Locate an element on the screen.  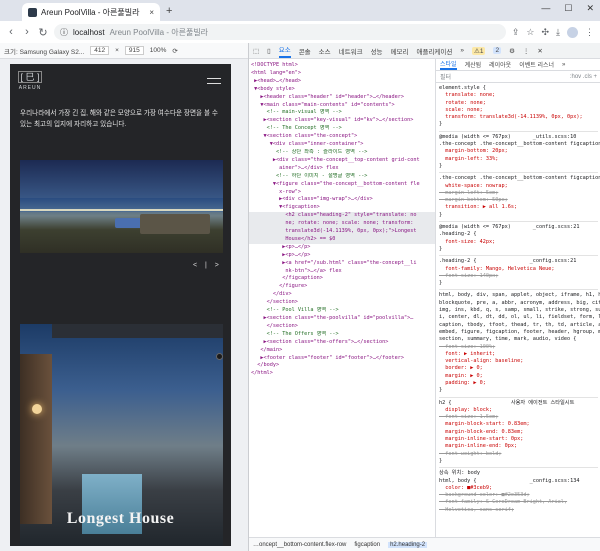
css-rule-line: @media (width <= 767px) _config.scss:21 is located at coordinates (518, 227).